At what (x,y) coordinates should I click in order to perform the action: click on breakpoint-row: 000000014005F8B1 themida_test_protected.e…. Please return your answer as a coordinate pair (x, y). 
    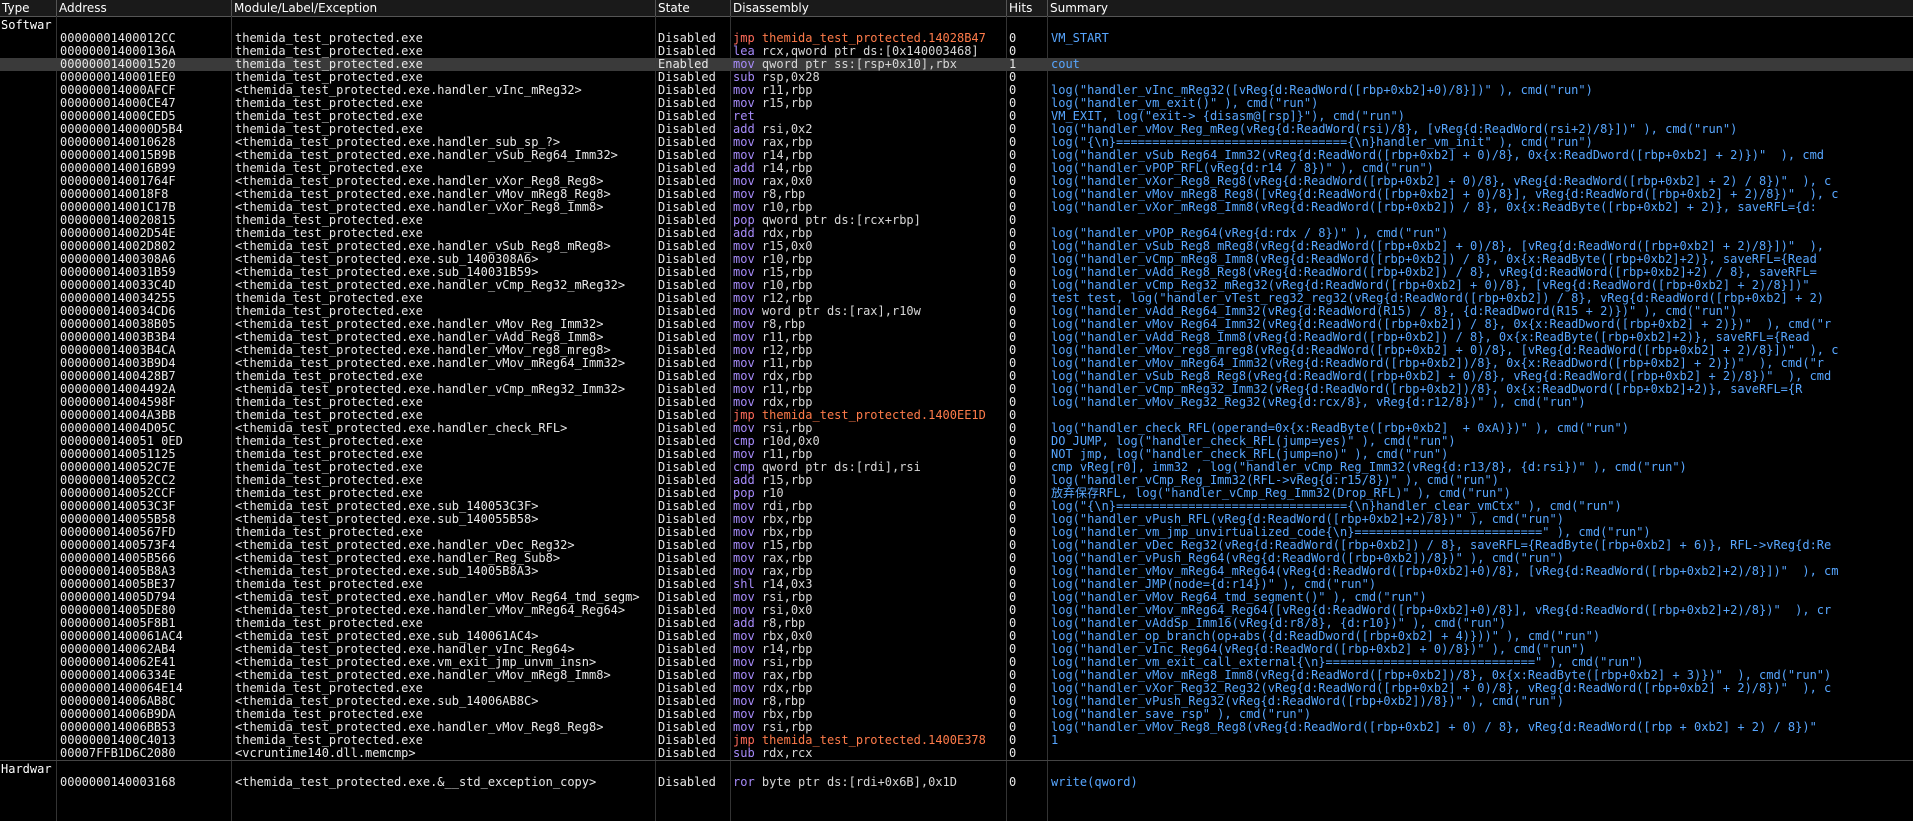
    Looking at the image, I should click on (956, 623).